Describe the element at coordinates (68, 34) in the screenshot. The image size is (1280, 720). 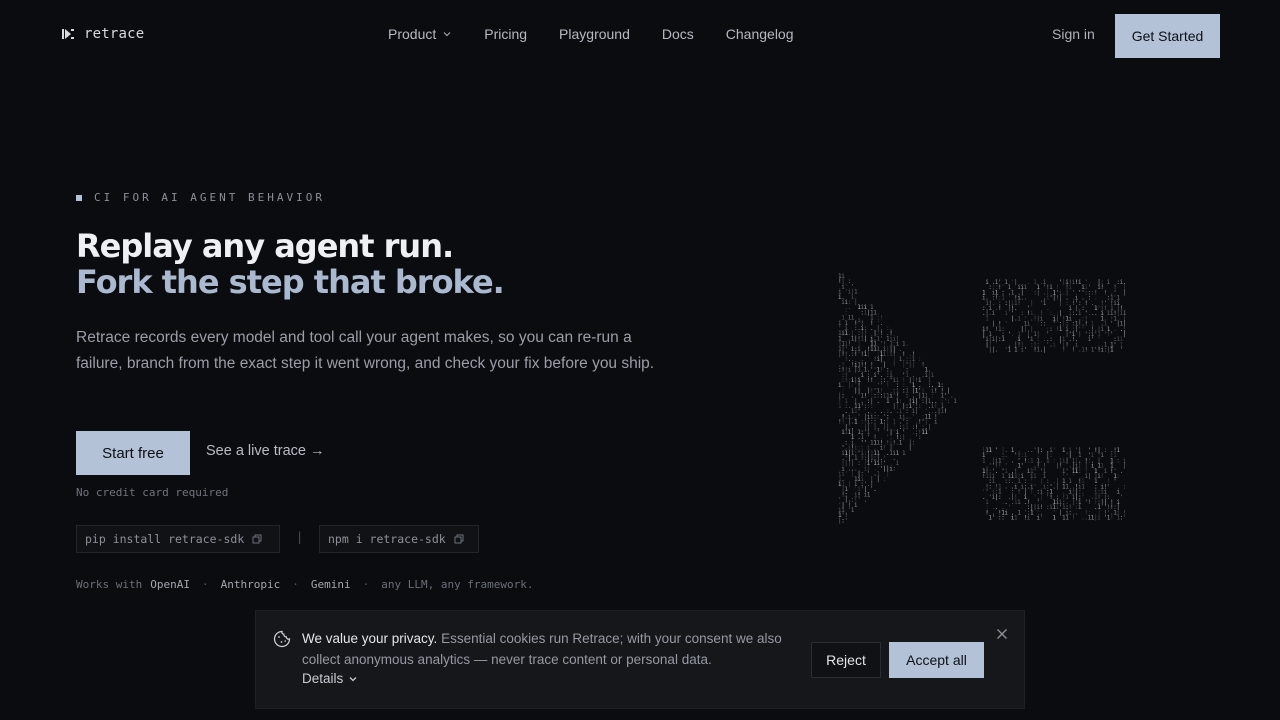
I see `retrace-logo-icon` at that location.